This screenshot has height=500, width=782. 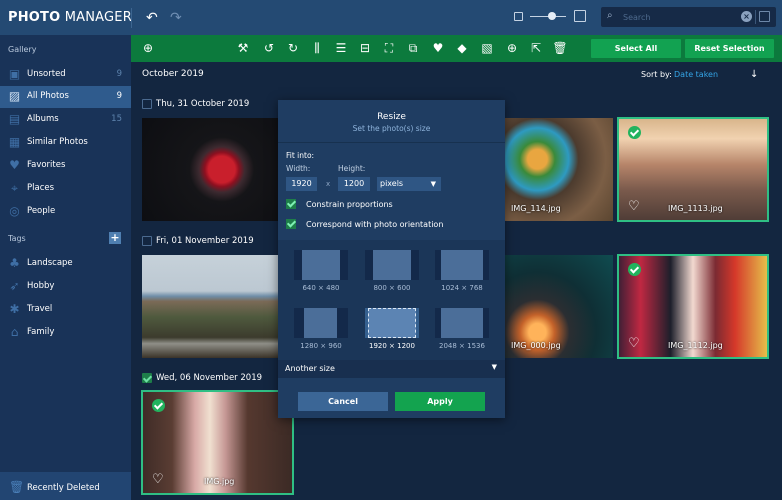 What do you see at coordinates (217, 442) in the screenshot?
I see `photo-thumbnail: ♡ IMG.jpg` at bounding box center [217, 442].